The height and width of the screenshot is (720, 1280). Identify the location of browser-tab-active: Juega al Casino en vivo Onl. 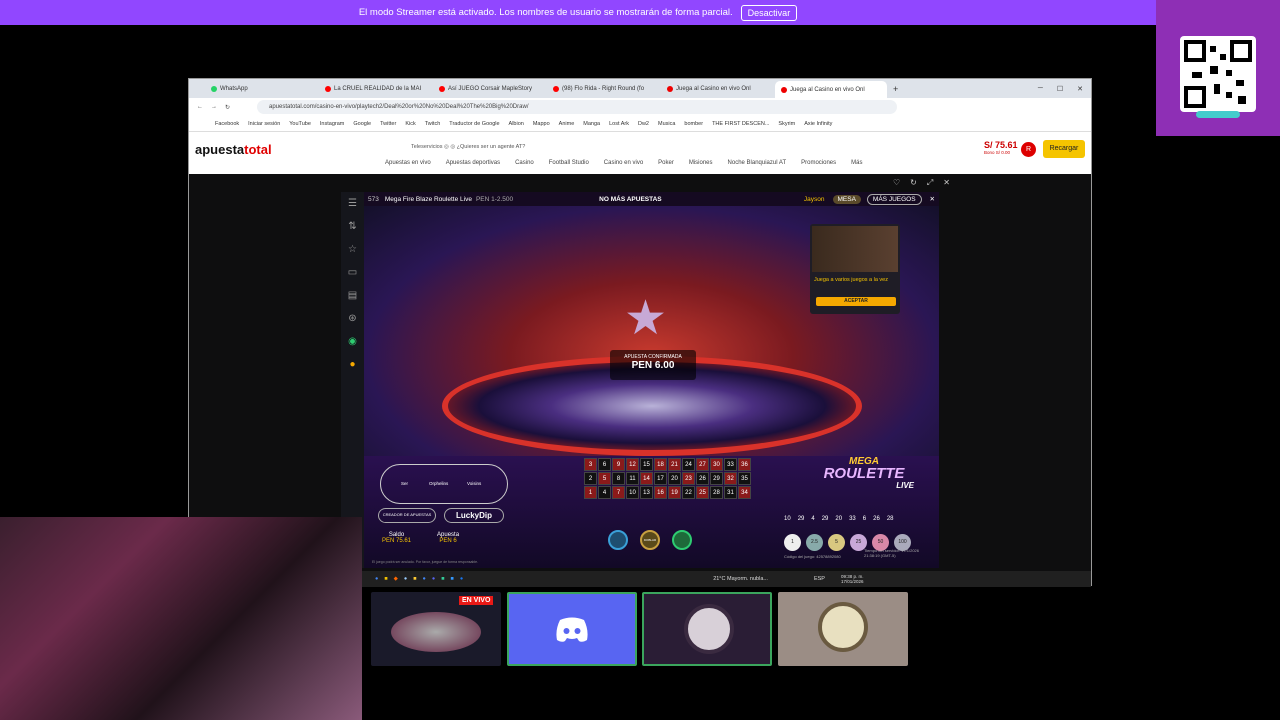
(831, 89).